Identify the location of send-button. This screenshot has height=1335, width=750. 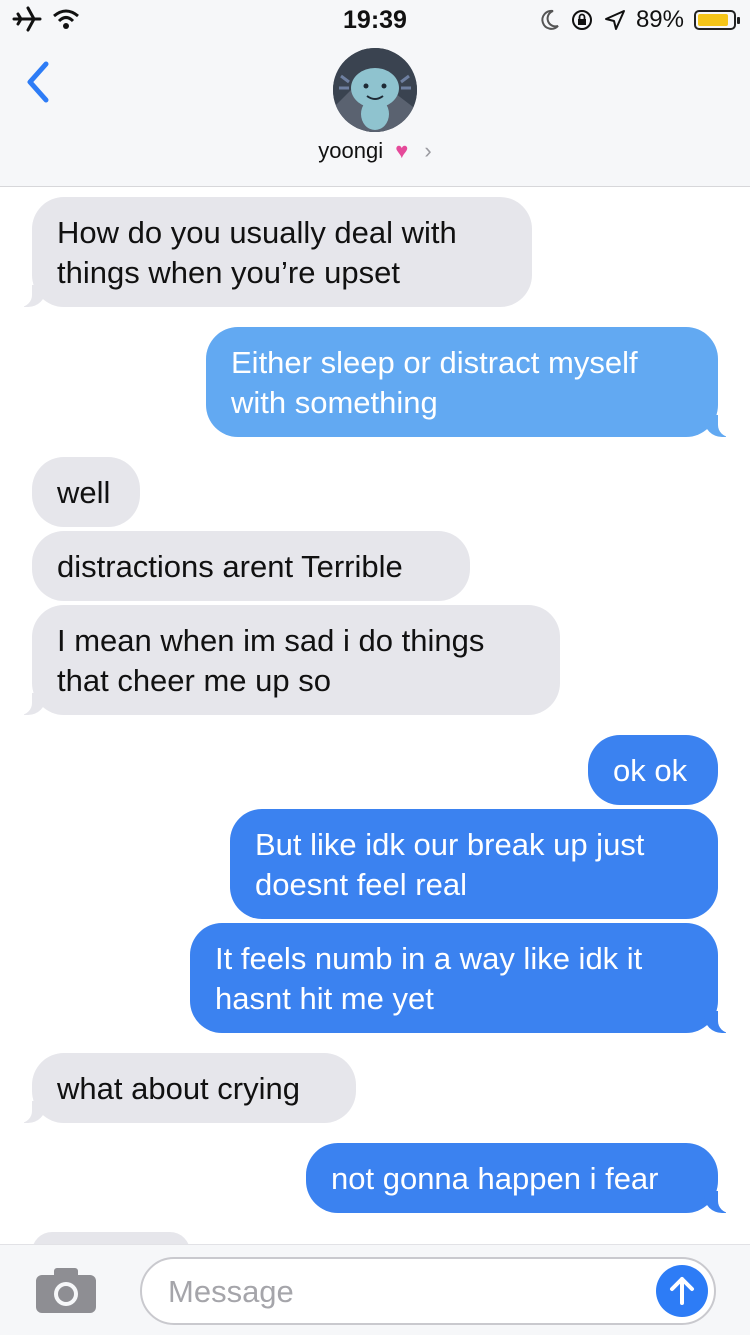
(682, 1291).